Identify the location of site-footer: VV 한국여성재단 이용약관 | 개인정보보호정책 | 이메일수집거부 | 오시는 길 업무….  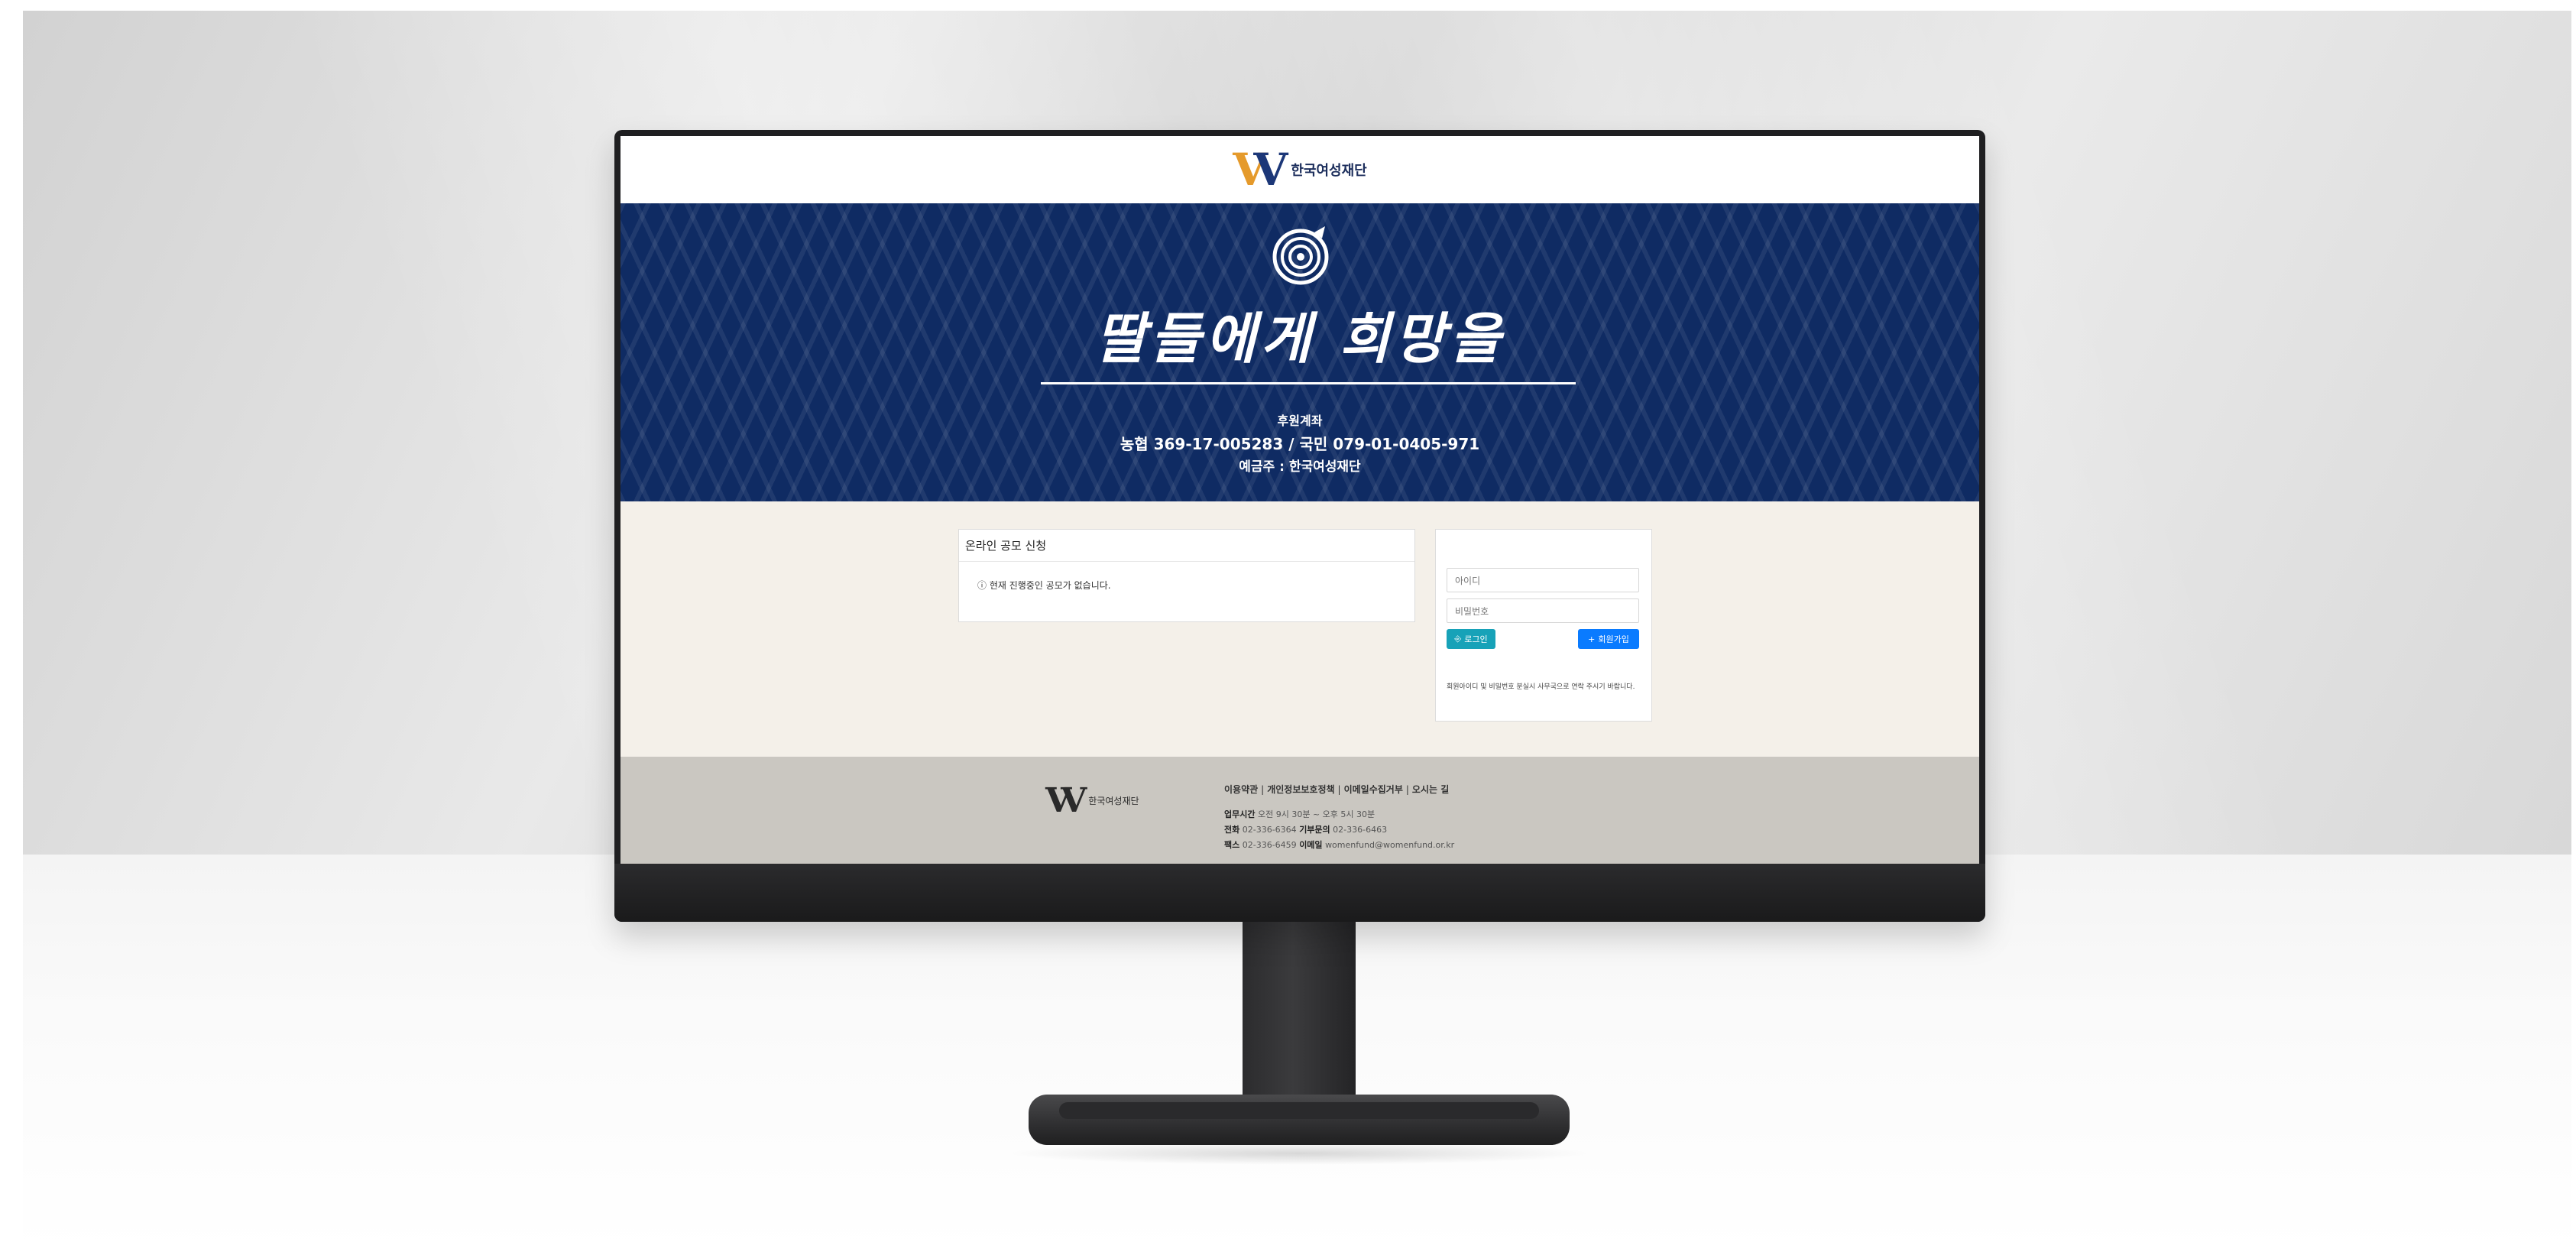
(1300, 810).